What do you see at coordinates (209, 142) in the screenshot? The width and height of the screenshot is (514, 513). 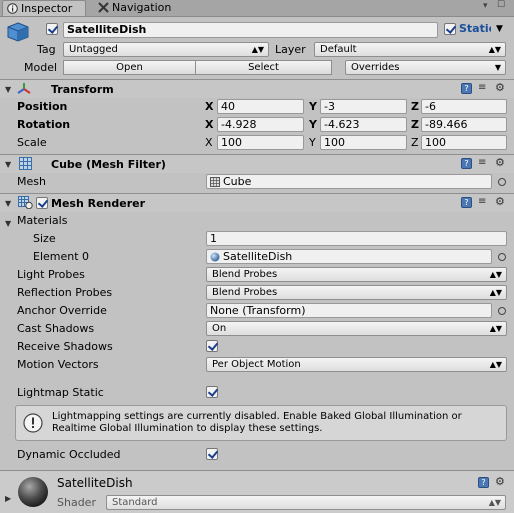 I see `scale-x-axis: X` at bounding box center [209, 142].